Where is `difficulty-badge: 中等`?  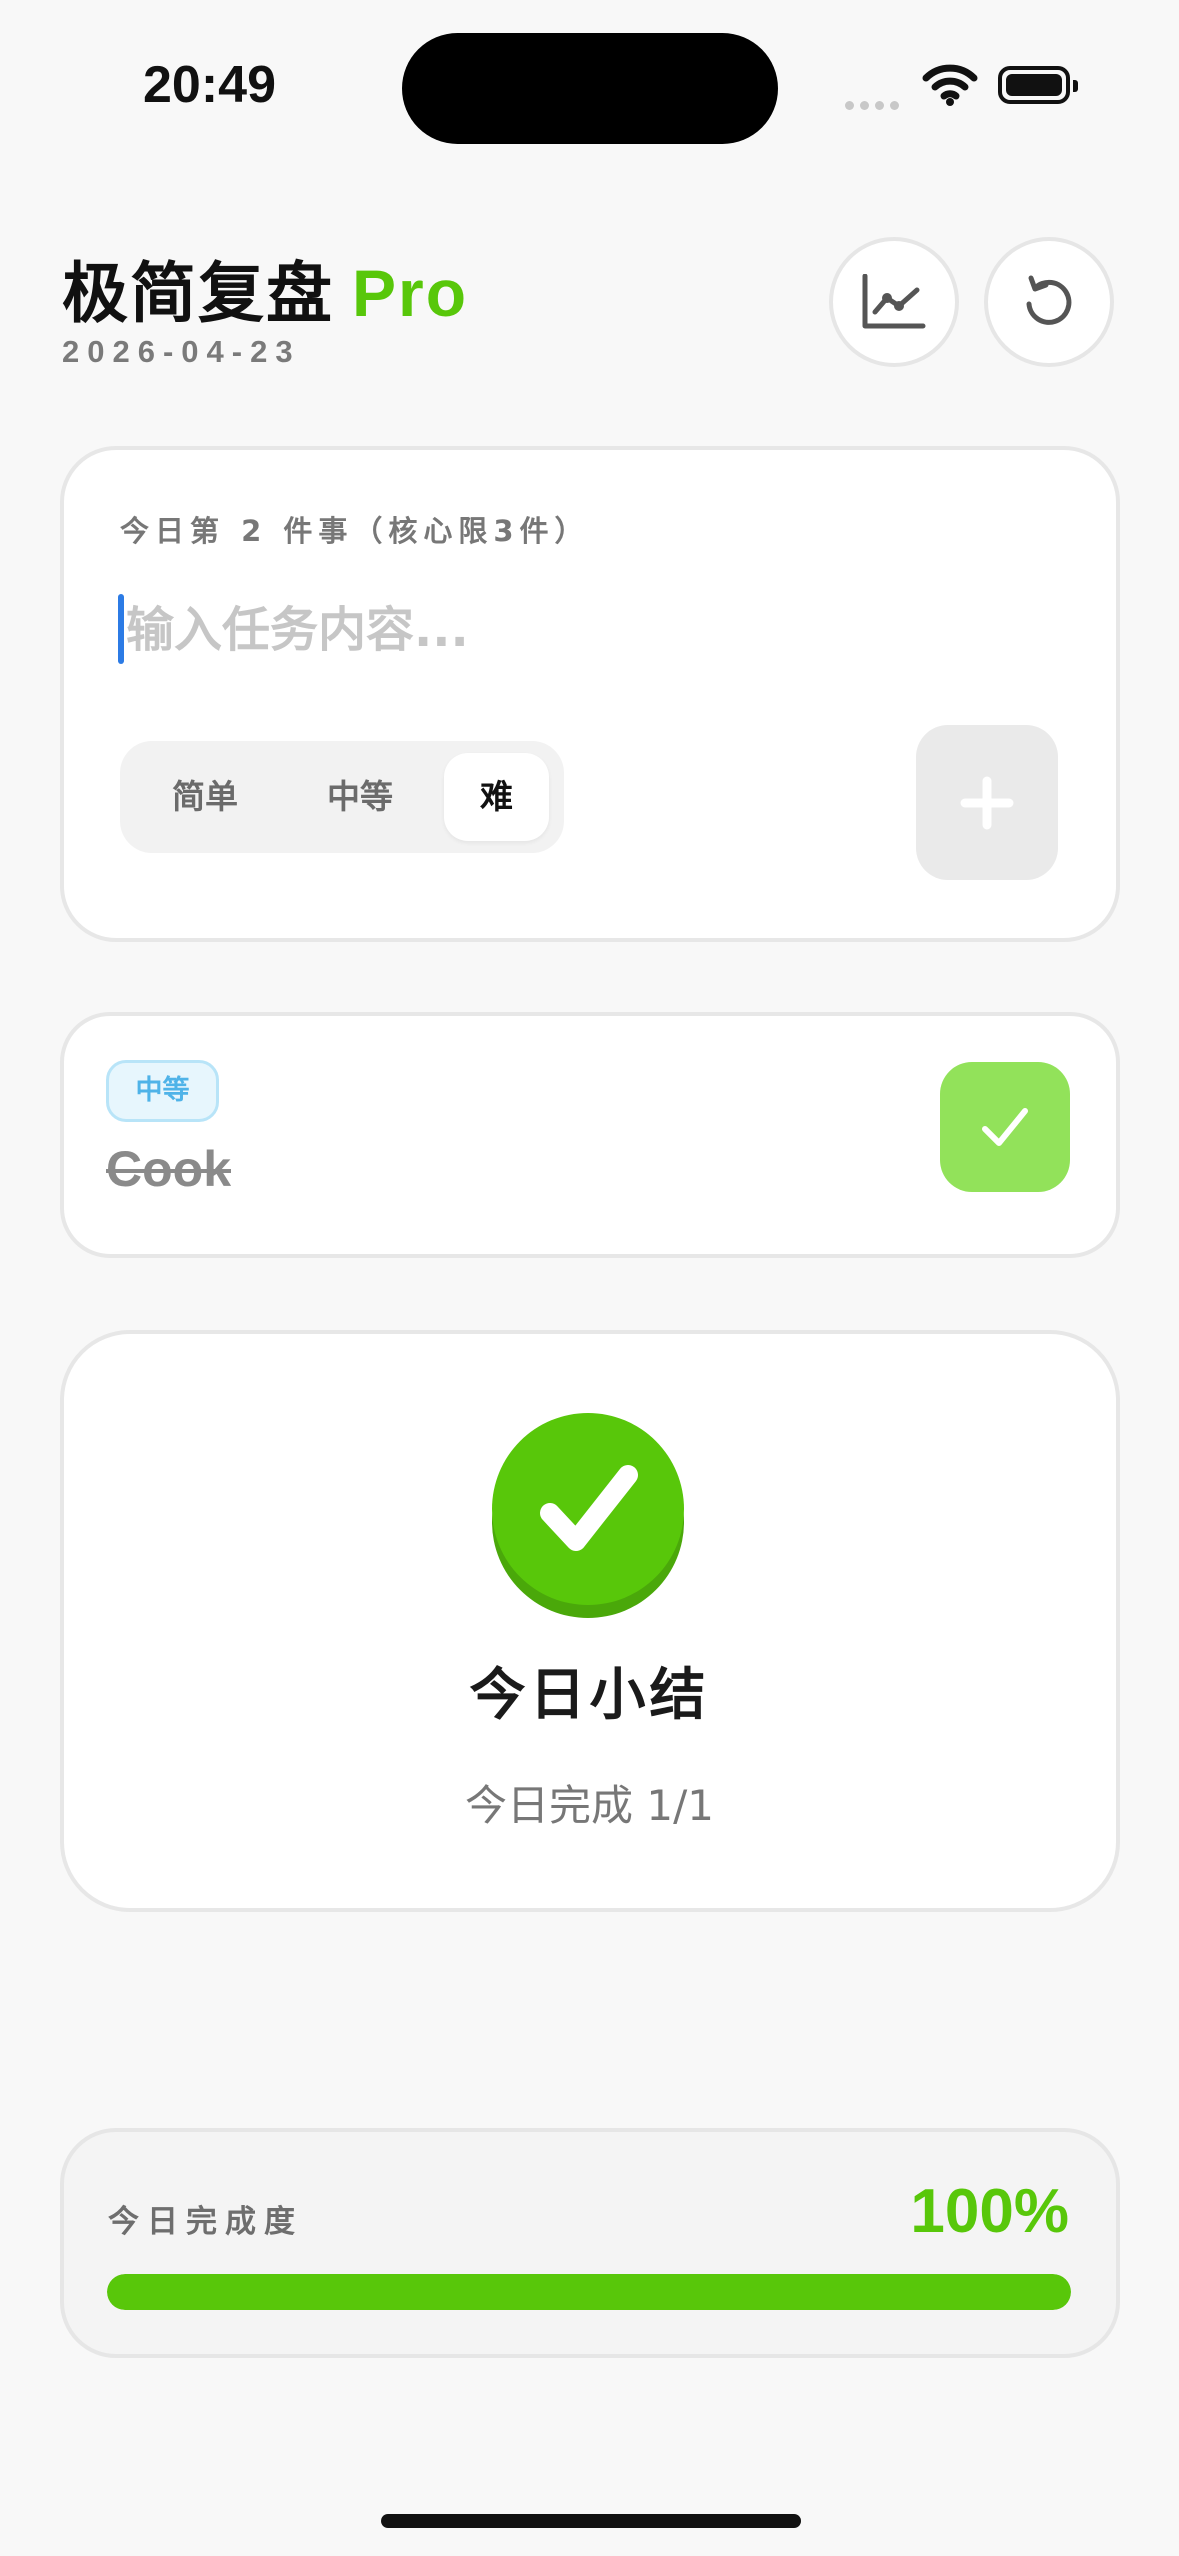 difficulty-badge: 中等 is located at coordinates (162, 1091).